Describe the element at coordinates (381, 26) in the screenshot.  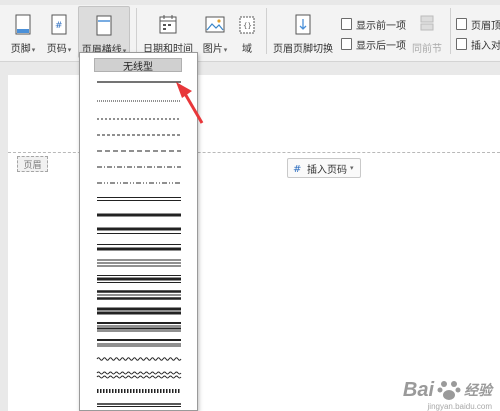
I see `show-previous-label: 显示前一项` at that location.